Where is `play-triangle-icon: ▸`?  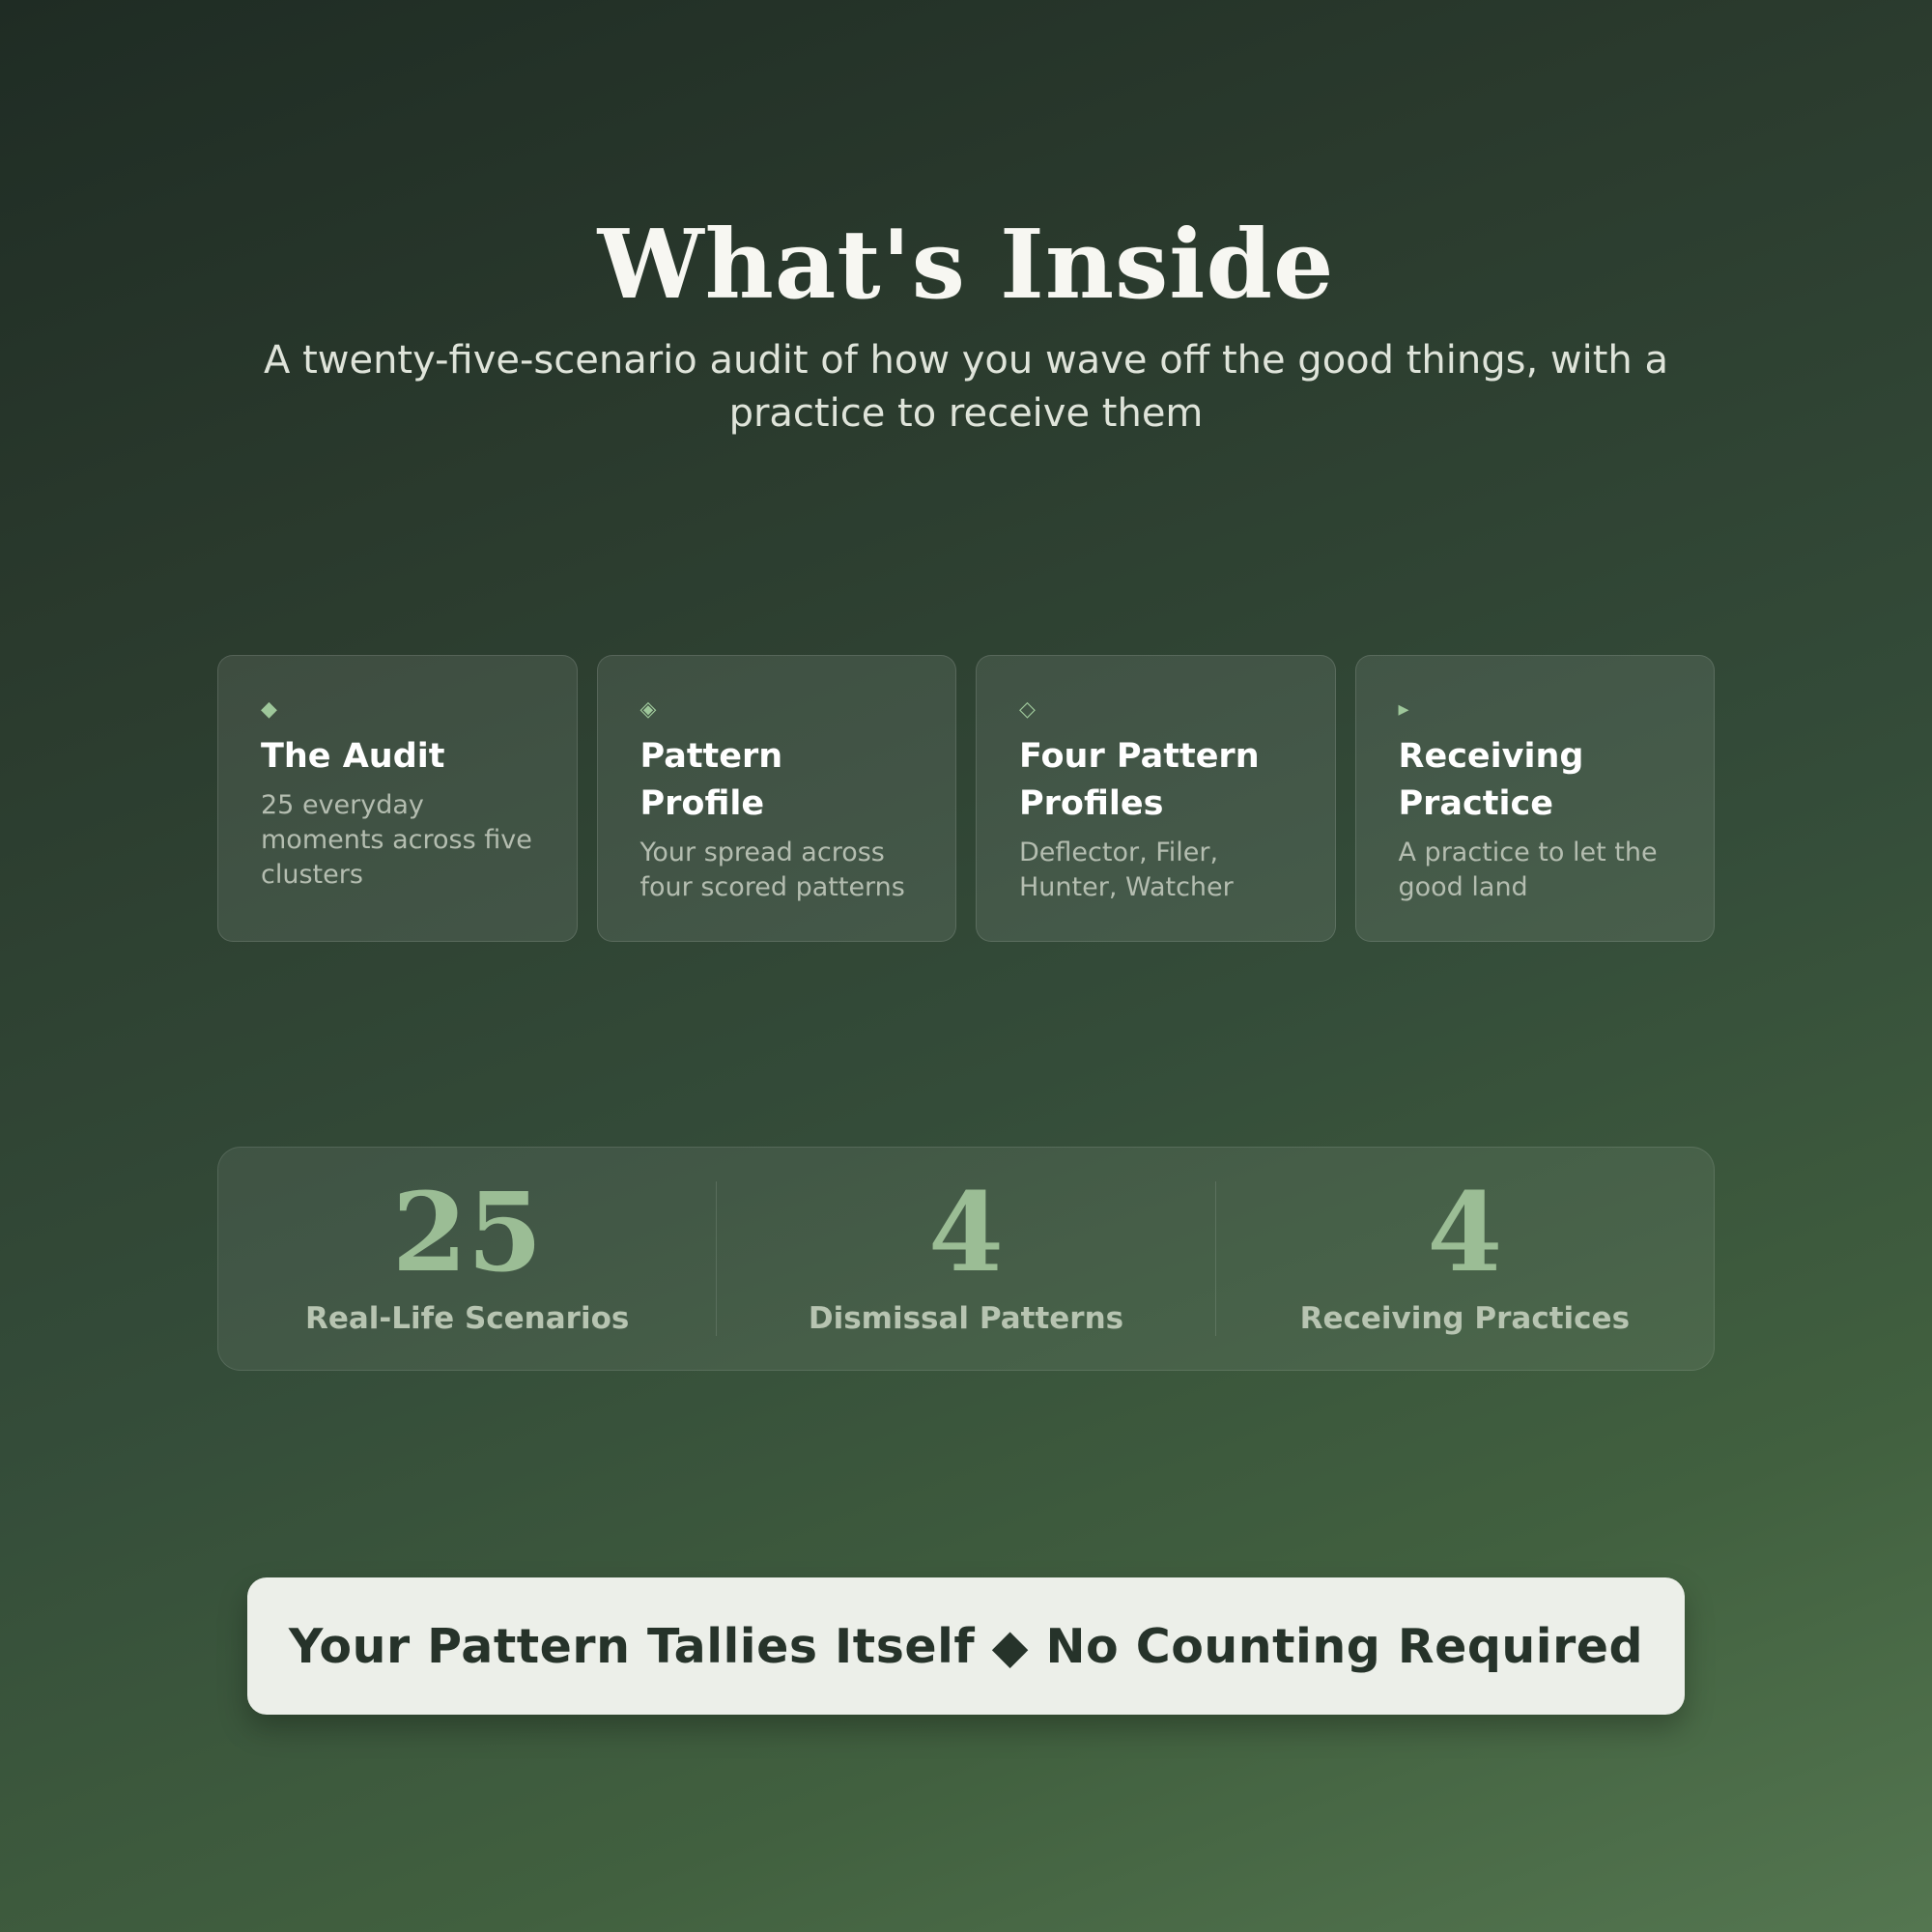
play-triangle-icon: ▸ is located at coordinates (1403, 709).